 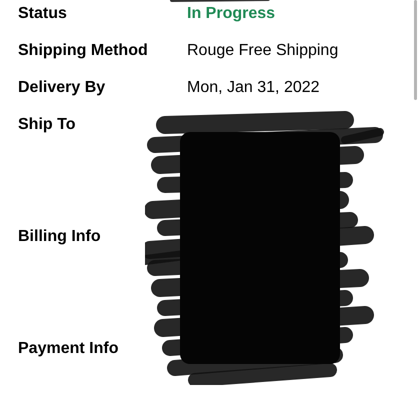 I want to click on field-label: Billing Info, so click(x=60, y=237).